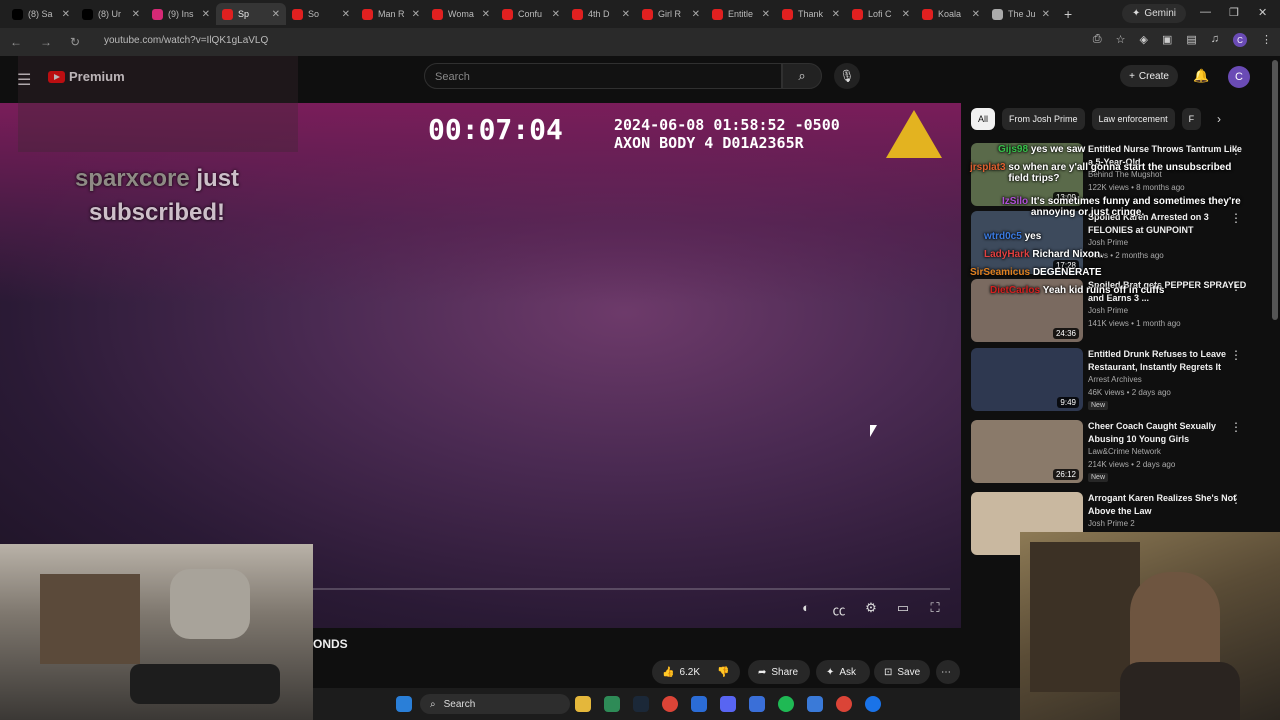 The image size is (1280, 720). Describe the element at coordinates (1205, 12) in the screenshot. I see `minimize-icon: —` at that location.